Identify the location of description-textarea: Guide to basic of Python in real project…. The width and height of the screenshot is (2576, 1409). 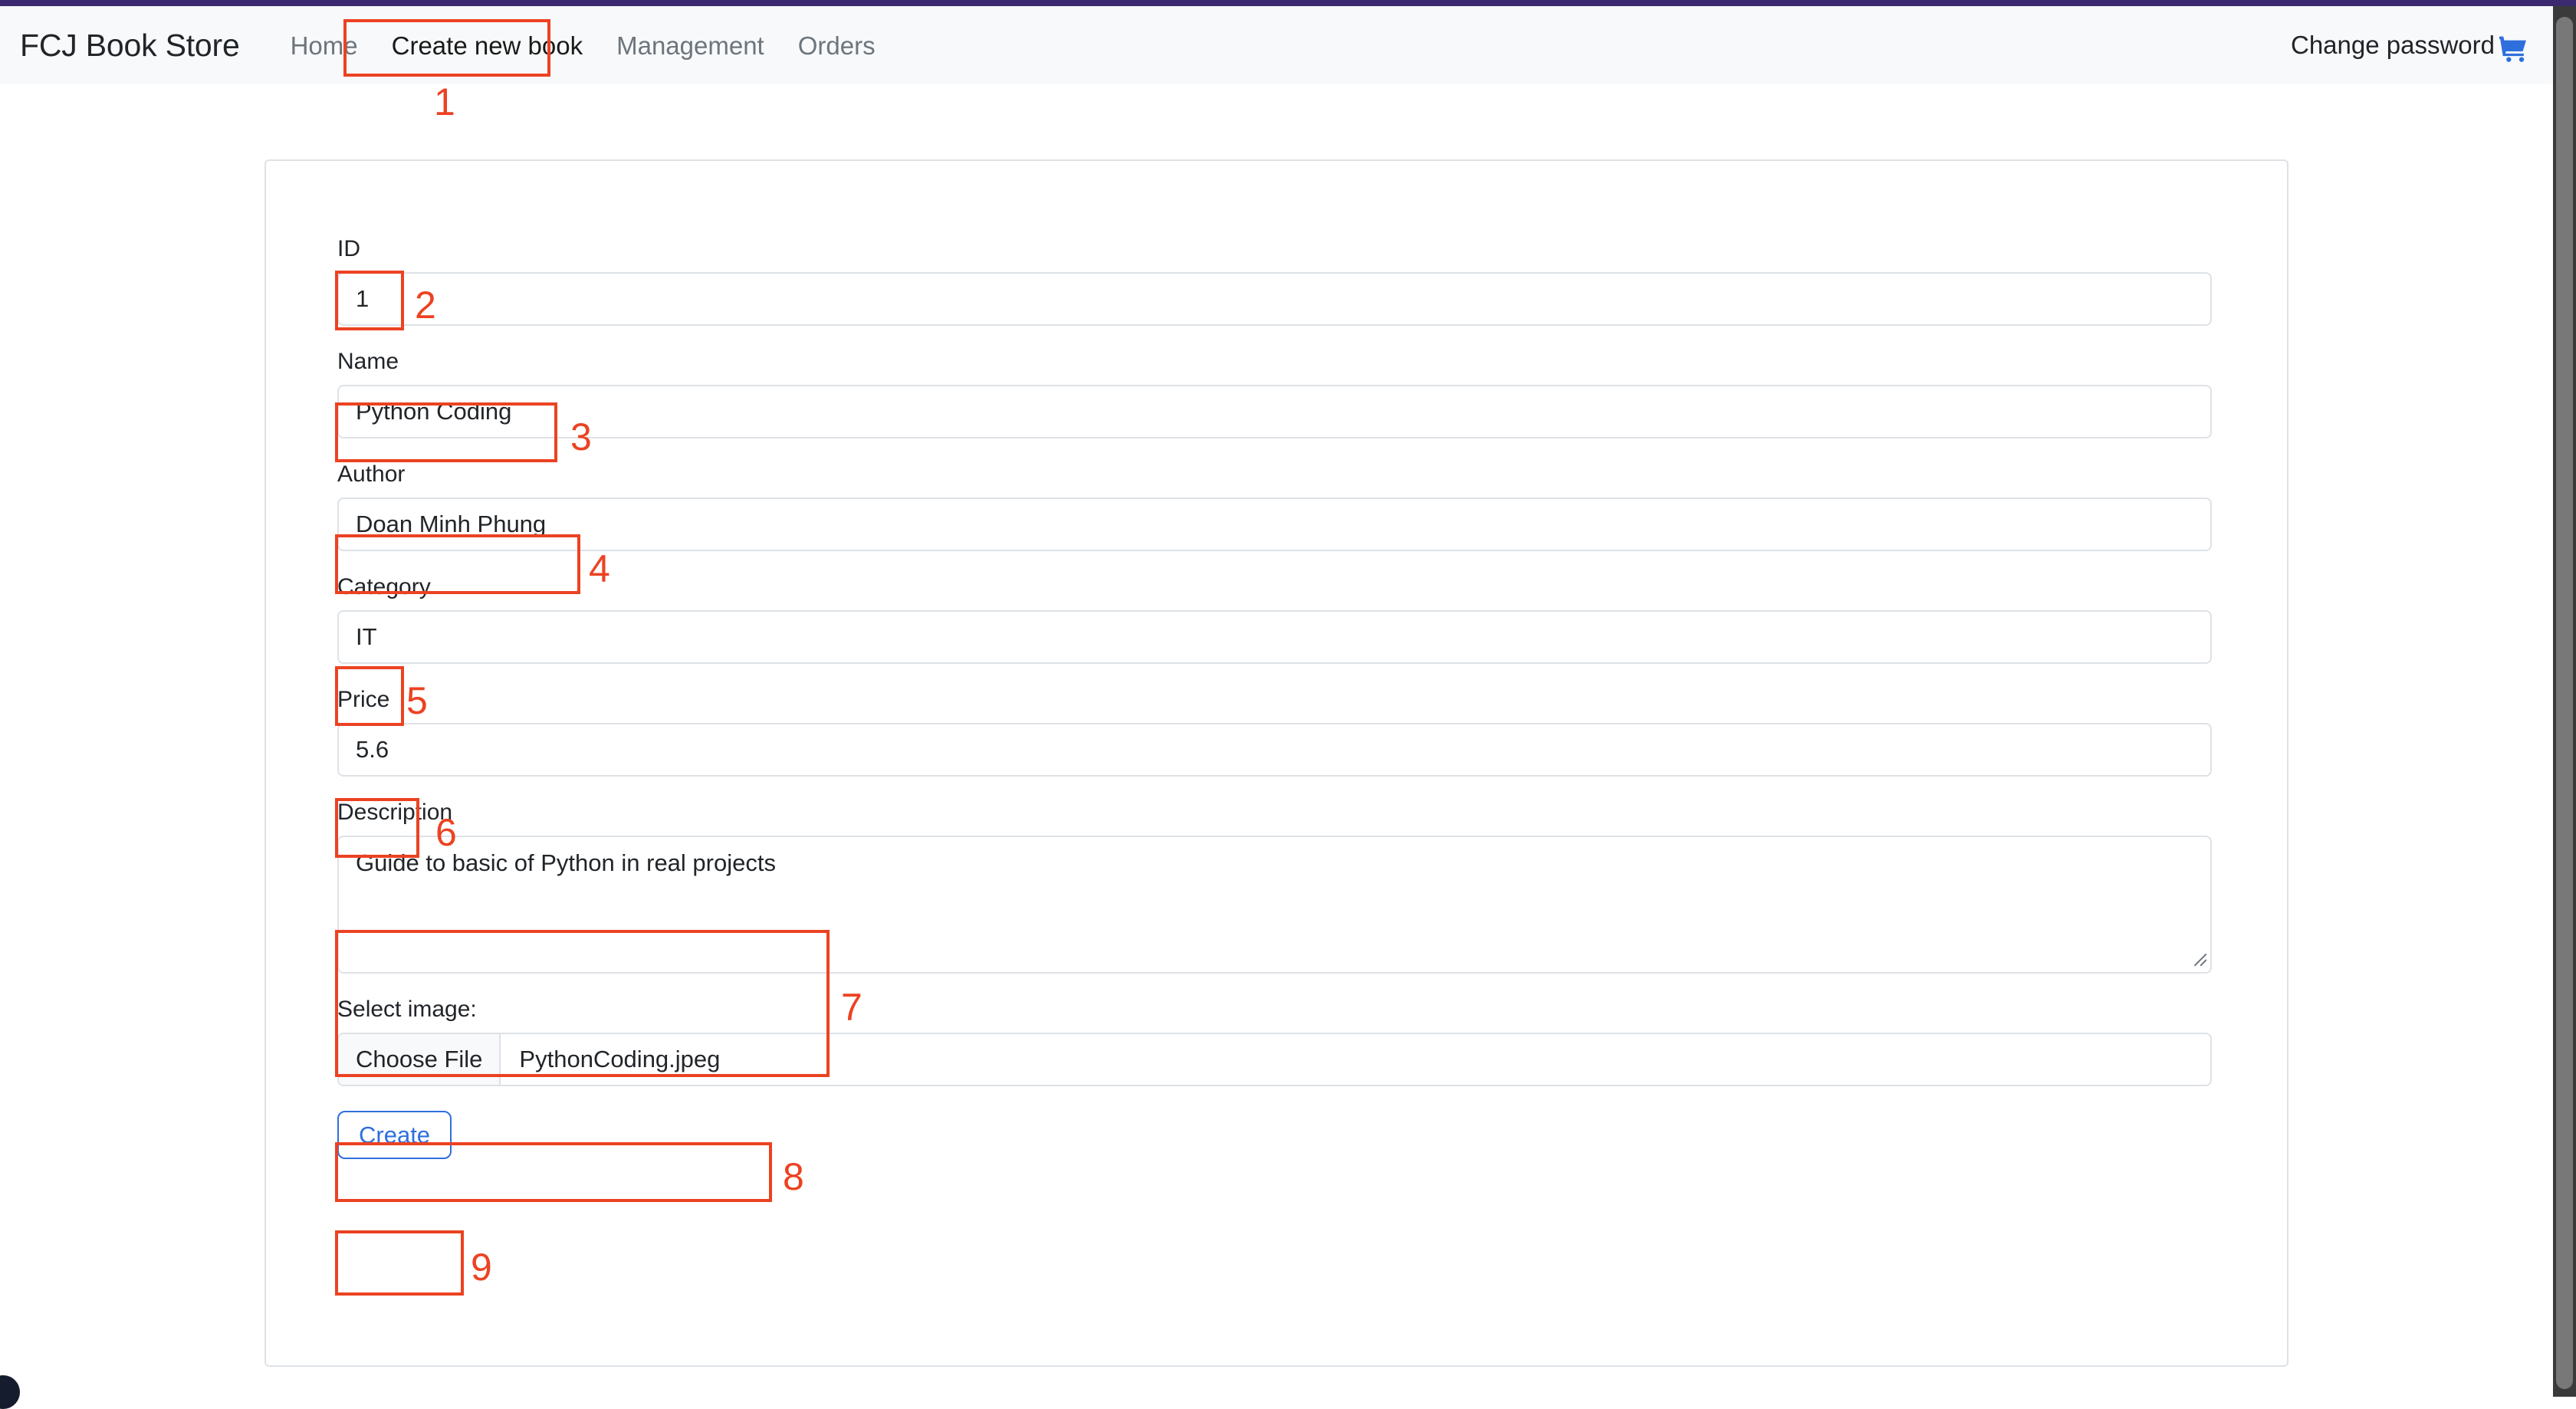
(1274, 905).